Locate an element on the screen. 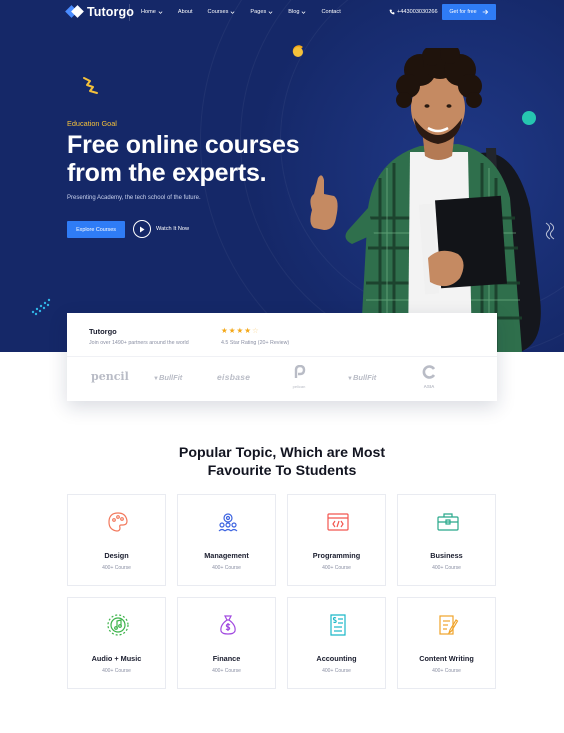  card-divider is located at coordinates (282, 356).